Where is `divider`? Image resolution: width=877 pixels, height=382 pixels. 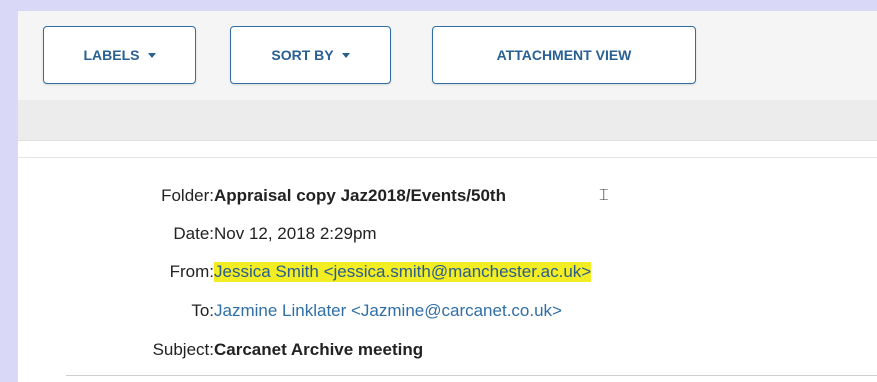 divider is located at coordinates (471, 375).